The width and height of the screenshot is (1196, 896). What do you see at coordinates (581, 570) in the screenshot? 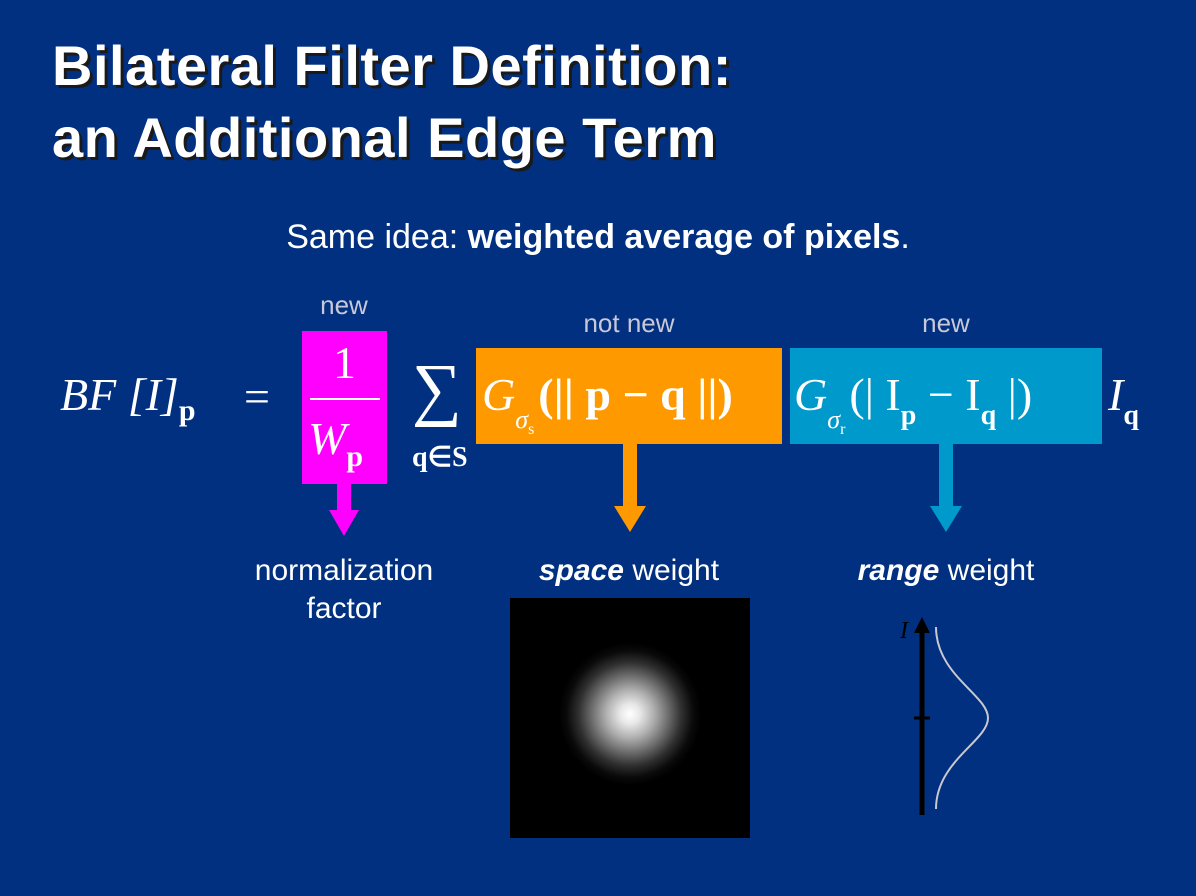
I see `space-caption-bold: space` at bounding box center [581, 570].